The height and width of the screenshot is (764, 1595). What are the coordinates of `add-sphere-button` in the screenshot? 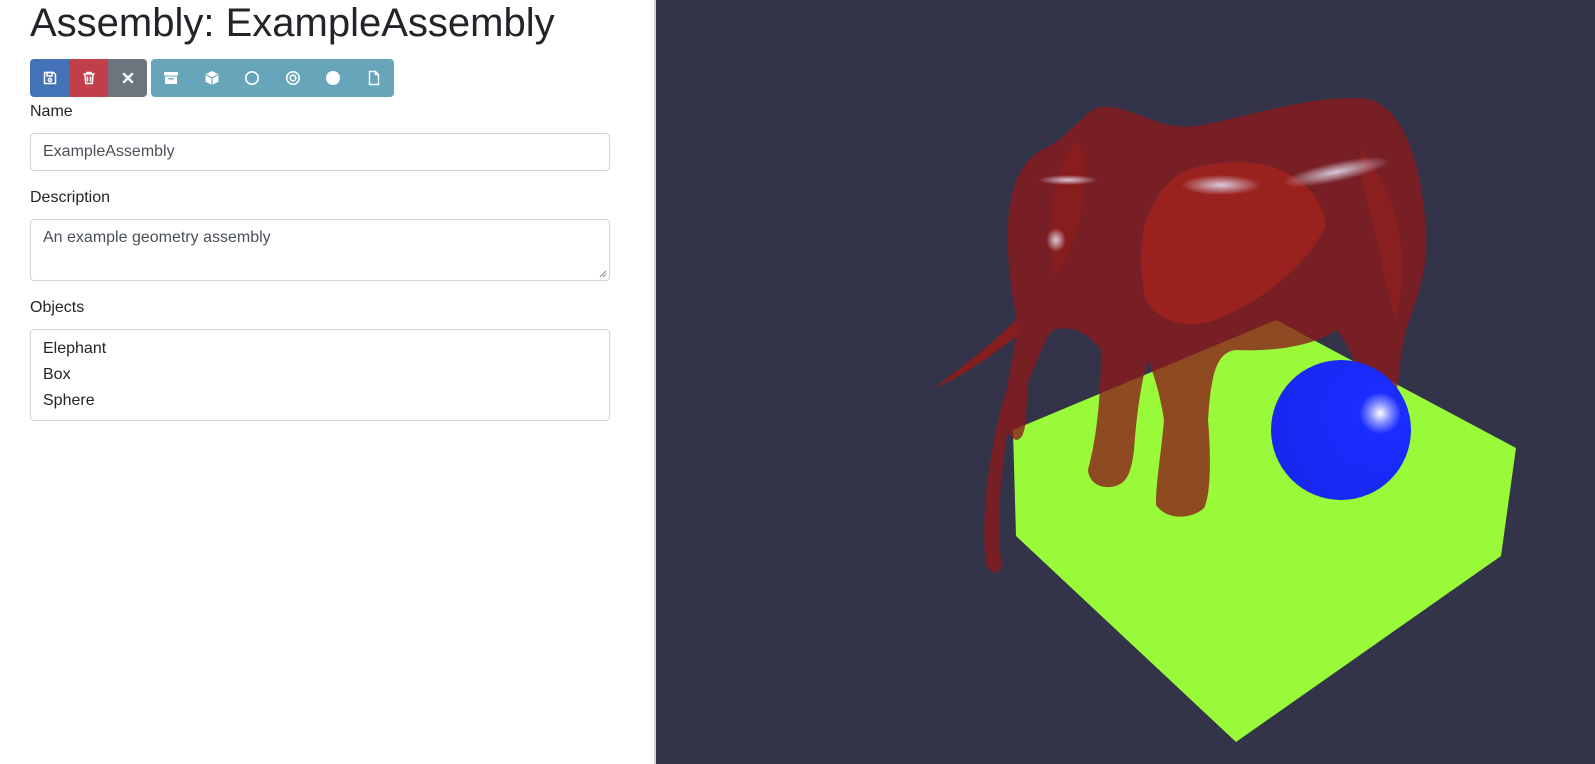 It's located at (252, 78).